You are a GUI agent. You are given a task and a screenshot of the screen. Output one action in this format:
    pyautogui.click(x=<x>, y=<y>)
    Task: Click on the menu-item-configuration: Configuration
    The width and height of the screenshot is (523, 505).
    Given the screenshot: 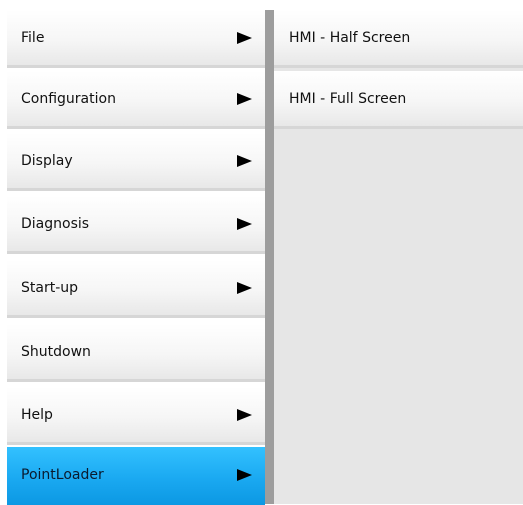 What is the action you would take?
    pyautogui.click(x=136, y=100)
    